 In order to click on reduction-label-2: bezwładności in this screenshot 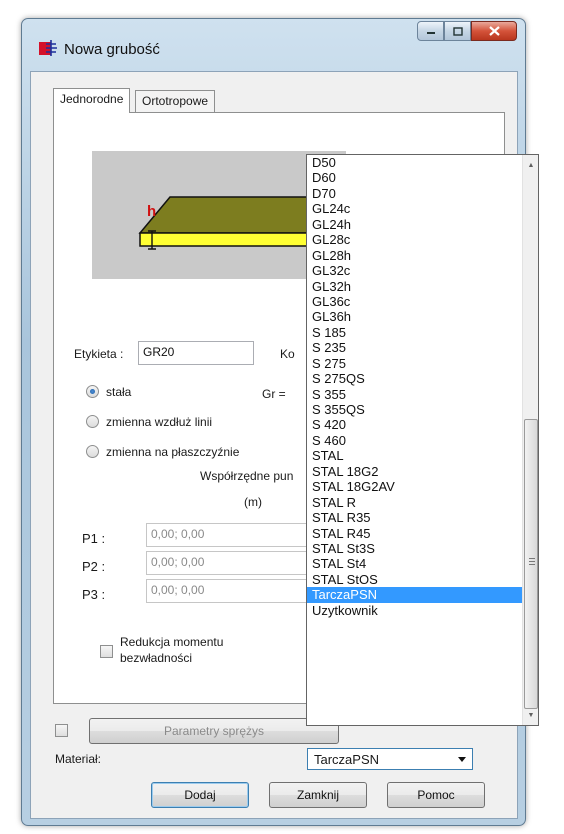, I will do `click(156, 658)`.